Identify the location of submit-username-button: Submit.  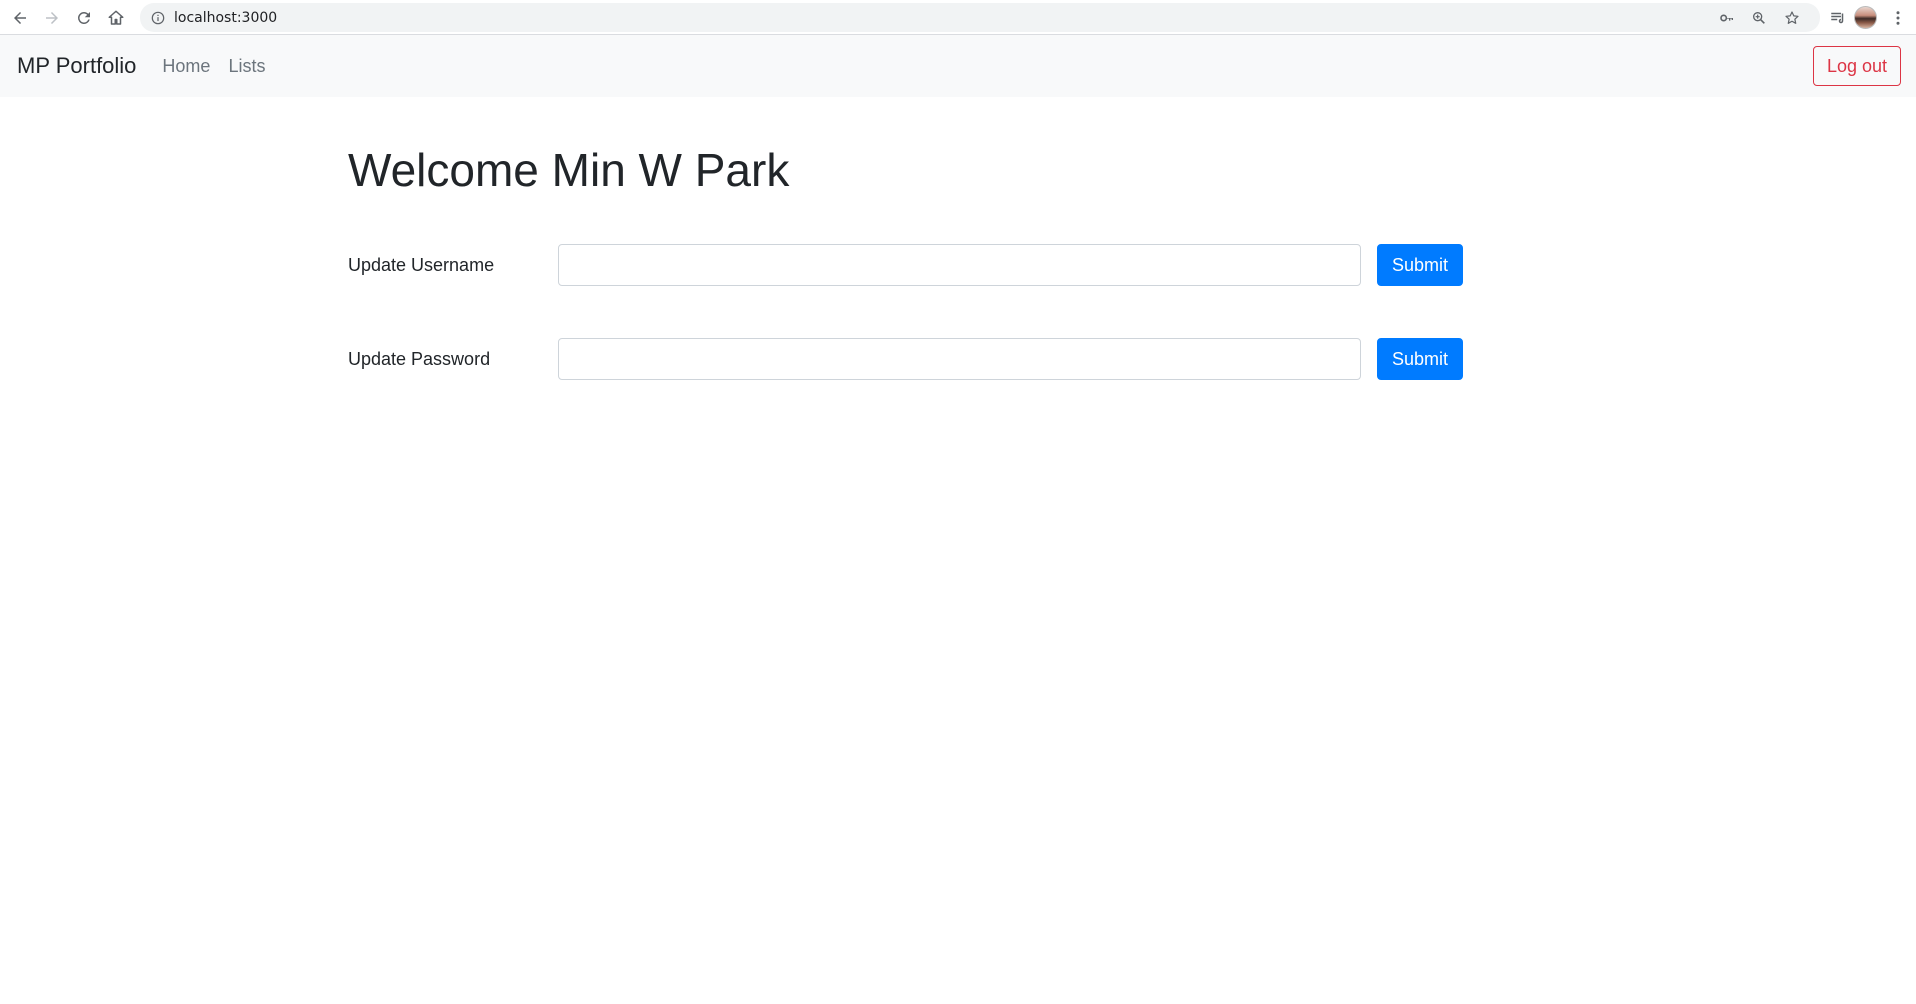
(1420, 265).